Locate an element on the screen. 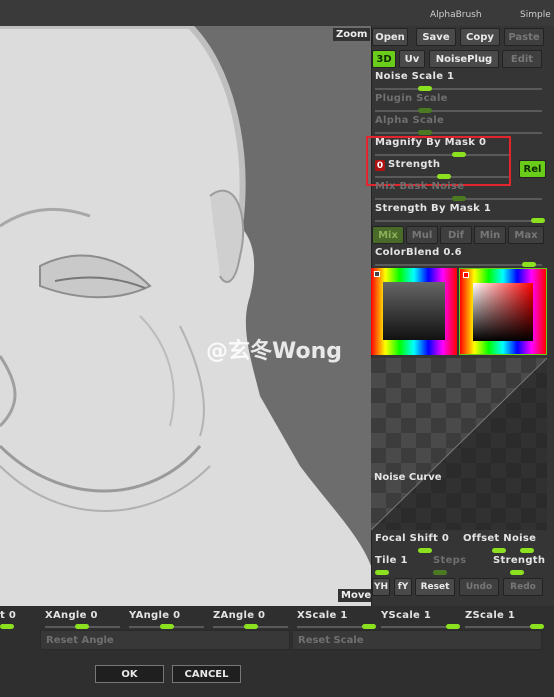 This screenshot has width=554, height=697. open-button: Open is located at coordinates (390, 37).